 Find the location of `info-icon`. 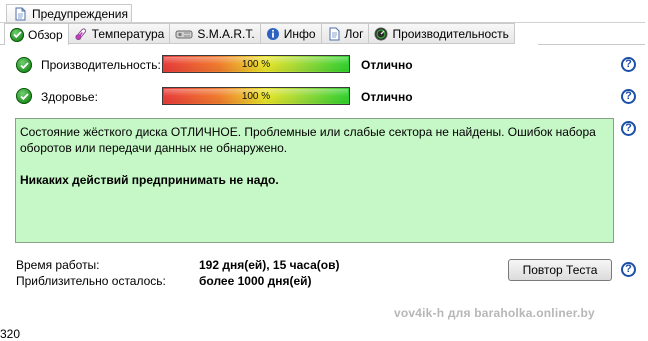

info-icon is located at coordinates (272, 33).